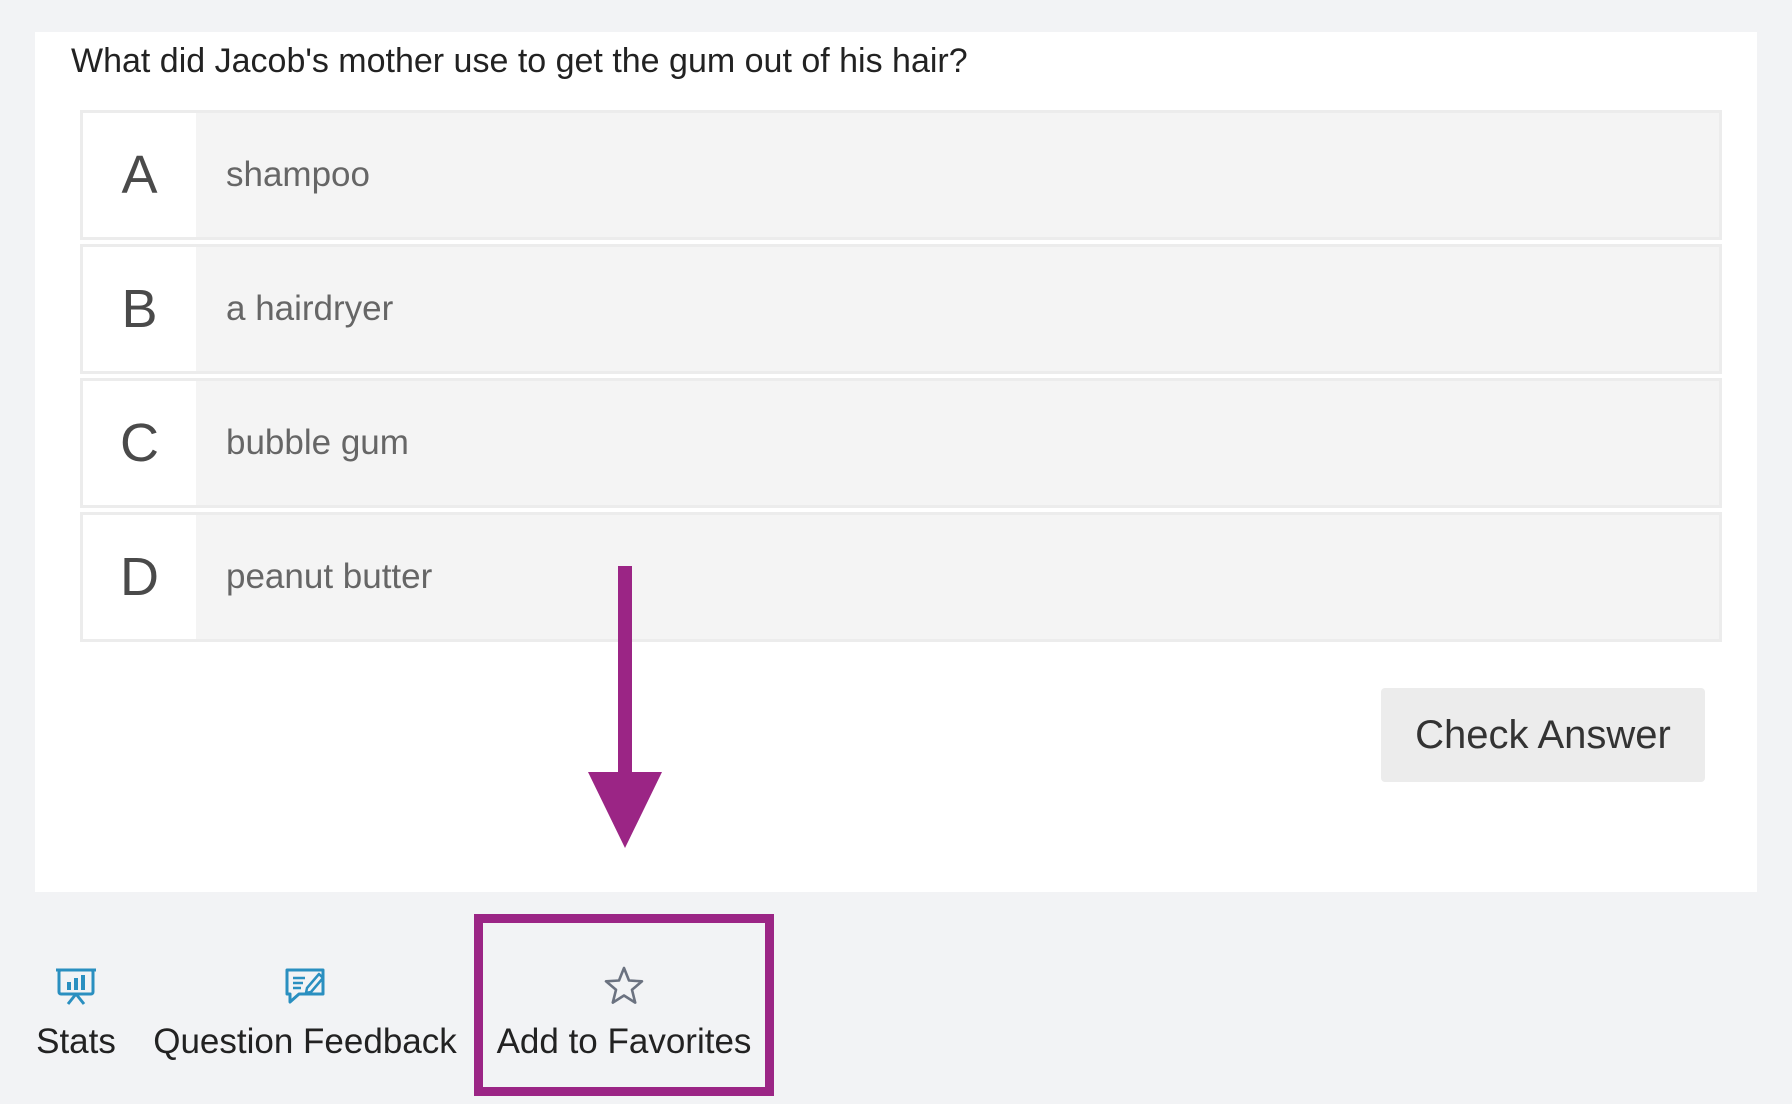 The image size is (1792, 1104). What do you see at coordinates (1543, 735) in the screenshot?
I see `check-answer-button: Check Answer` at bounding box center [1543, 735].